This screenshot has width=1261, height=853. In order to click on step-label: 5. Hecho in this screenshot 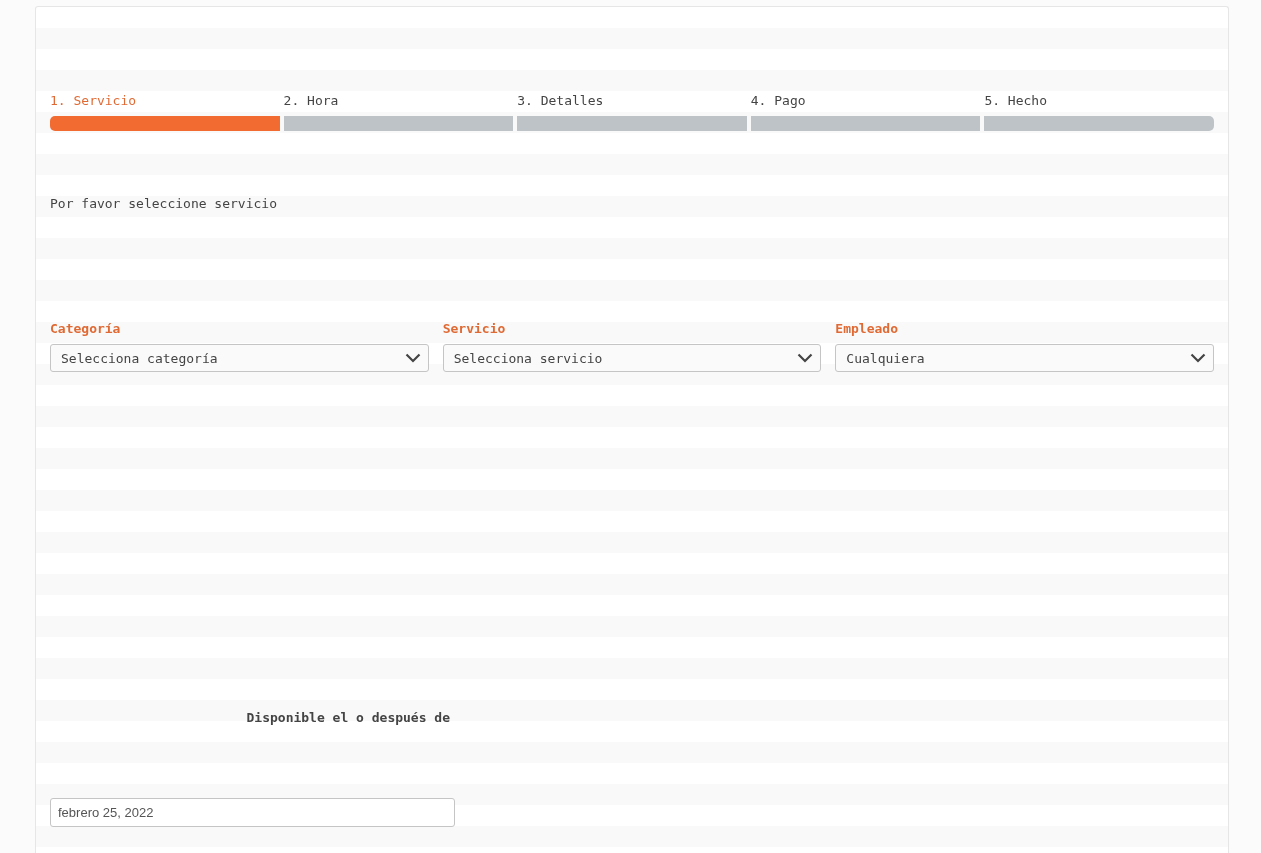, I will do `click(1015, 101)`.